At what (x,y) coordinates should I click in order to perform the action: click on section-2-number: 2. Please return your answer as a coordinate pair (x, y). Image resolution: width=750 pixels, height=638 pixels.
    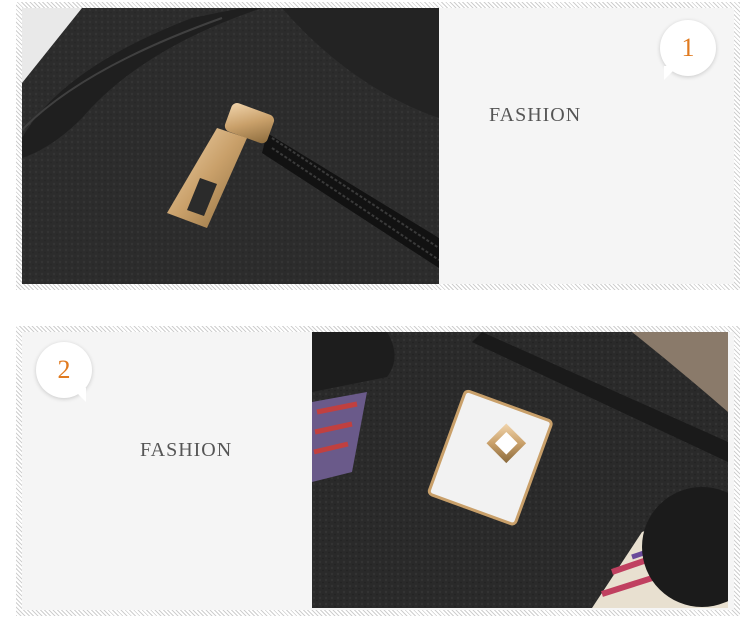
    Looking at the image, I should click on (64, 369).